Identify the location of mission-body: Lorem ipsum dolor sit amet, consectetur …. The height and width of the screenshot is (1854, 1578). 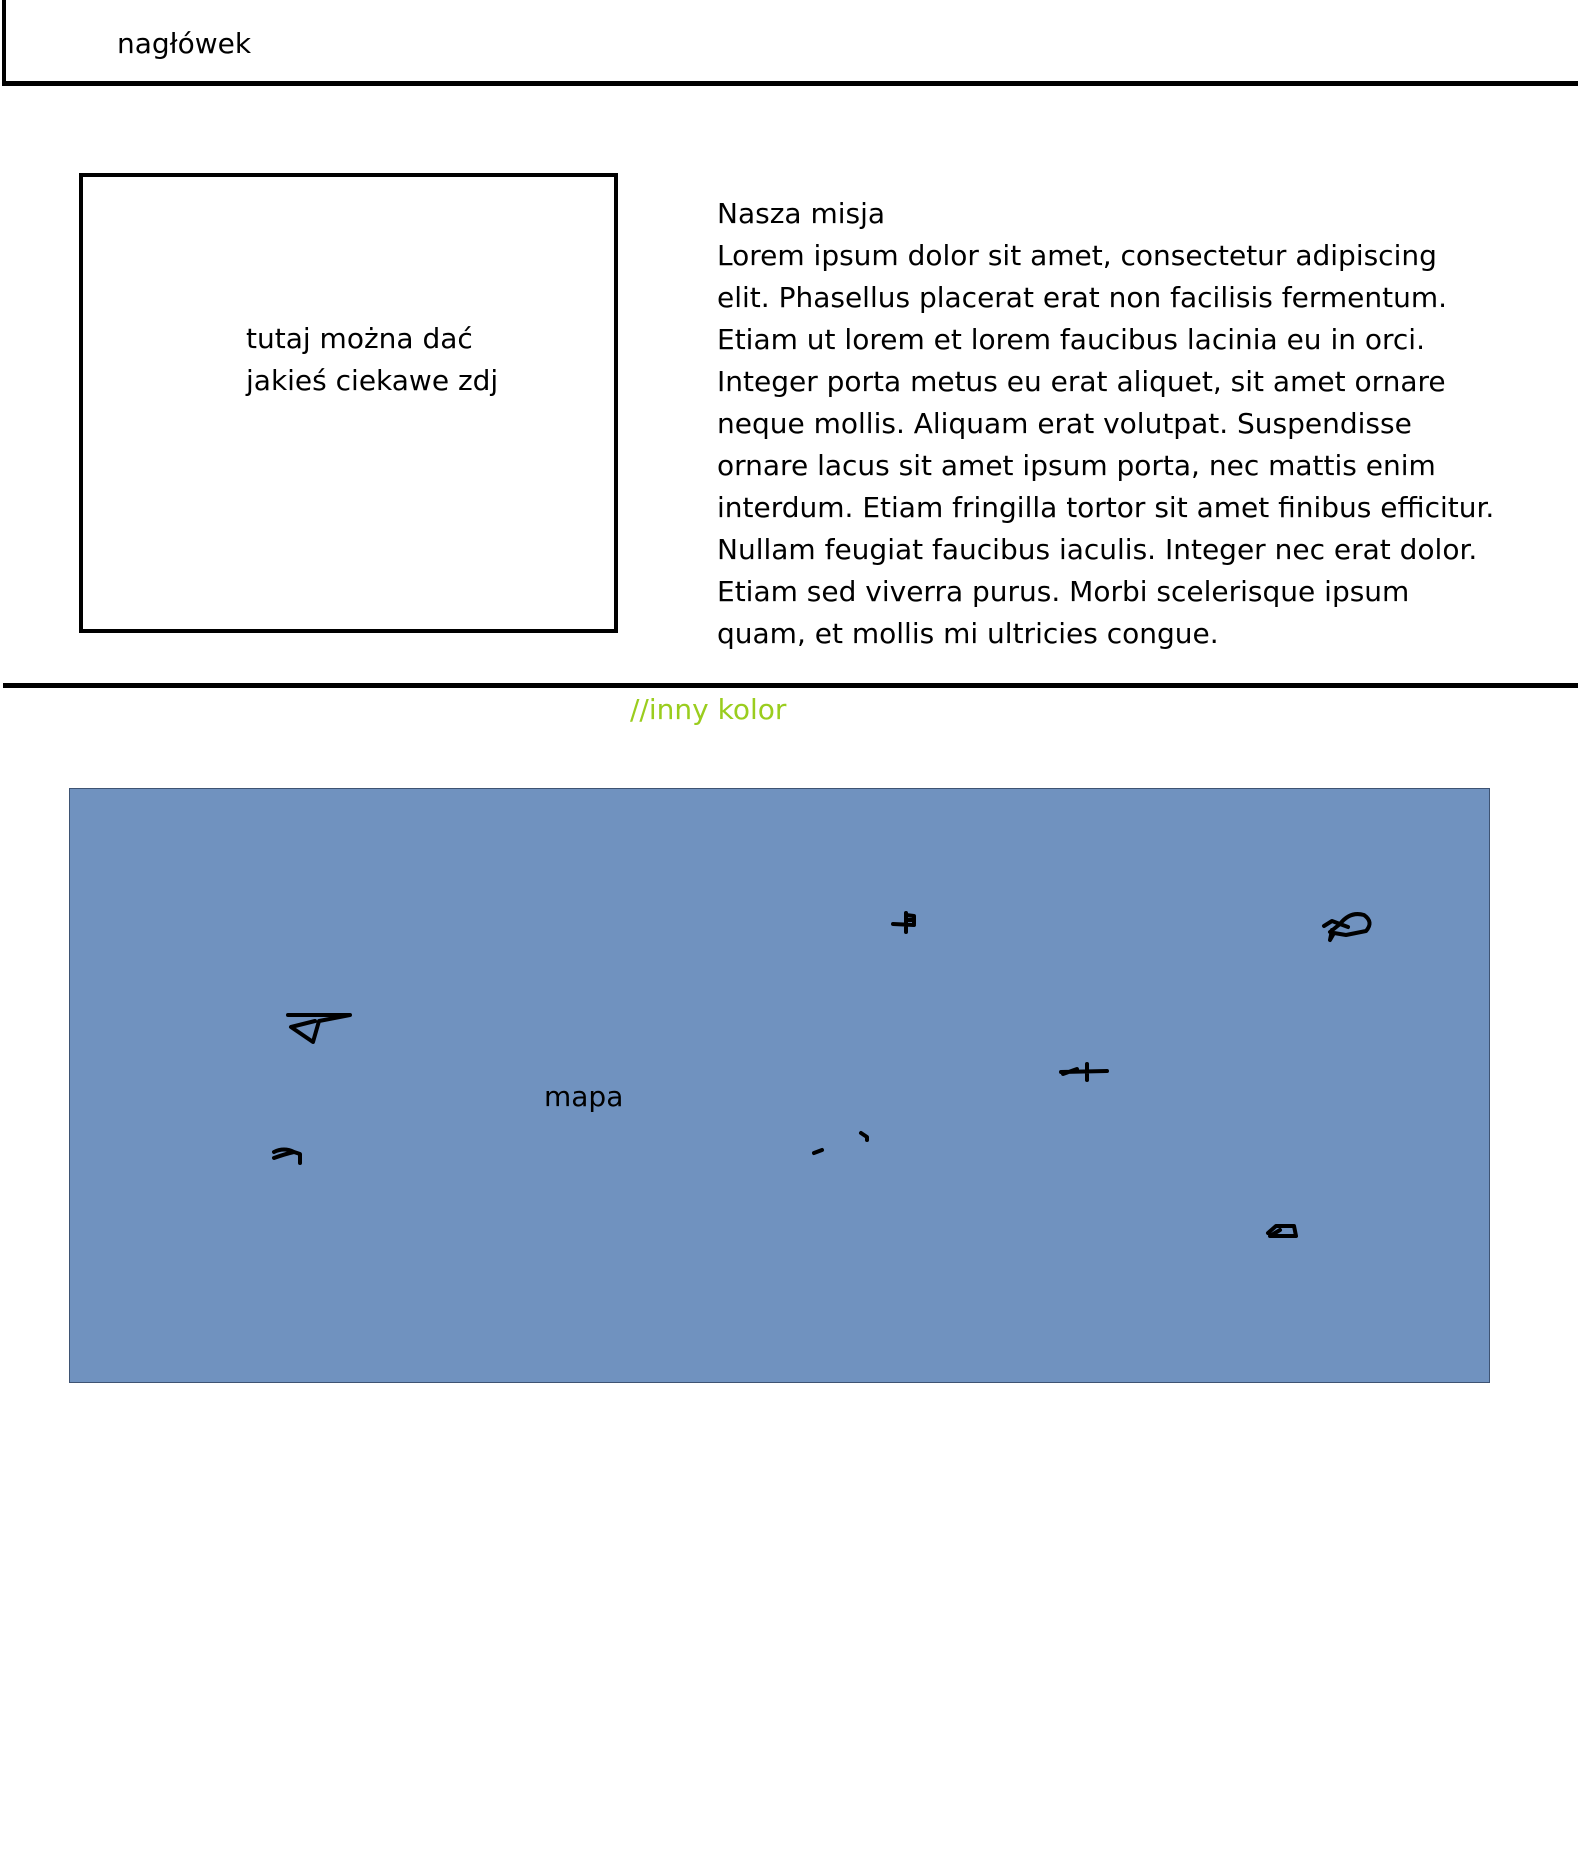
(1106, 444).